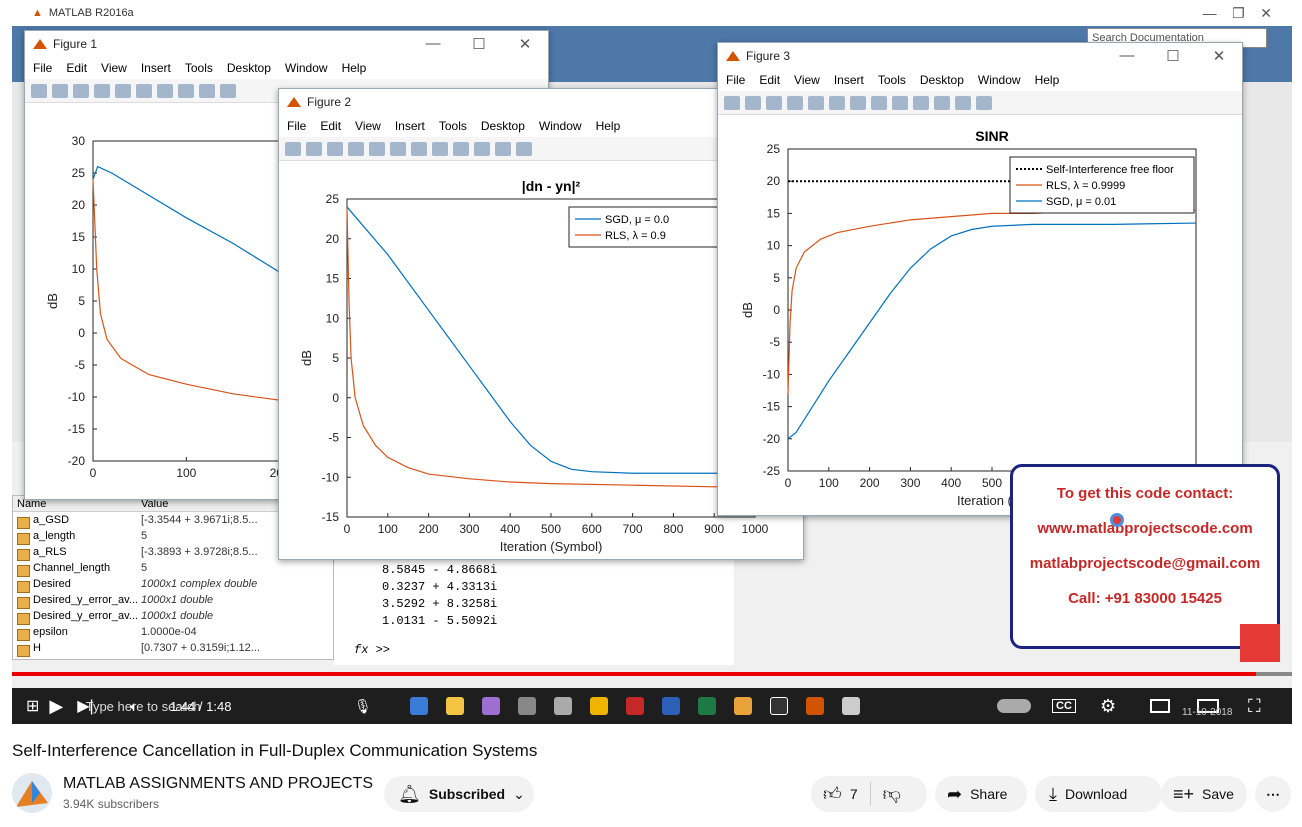 The width and height of the screenshot is (1302, 827). Describe the element at coordinates (551, 546) in the screenshot. I see `x-axis-label: Iteration (Symbol)` at that location.